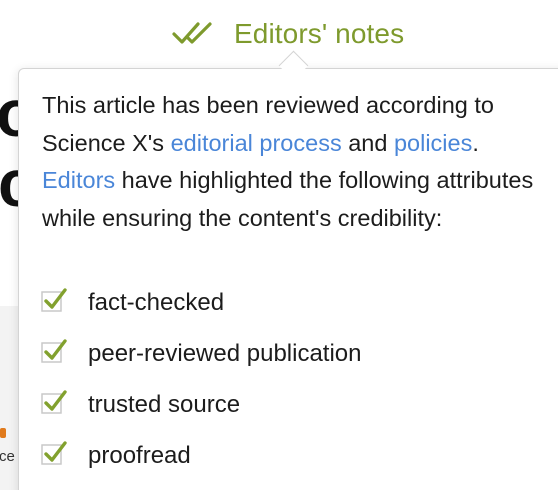 Image resolution: width=558 pixels, height=490 pixels. Describe the element at coordinates (475, 142) in the screenshot. I see `review-text-3: .` at that location.